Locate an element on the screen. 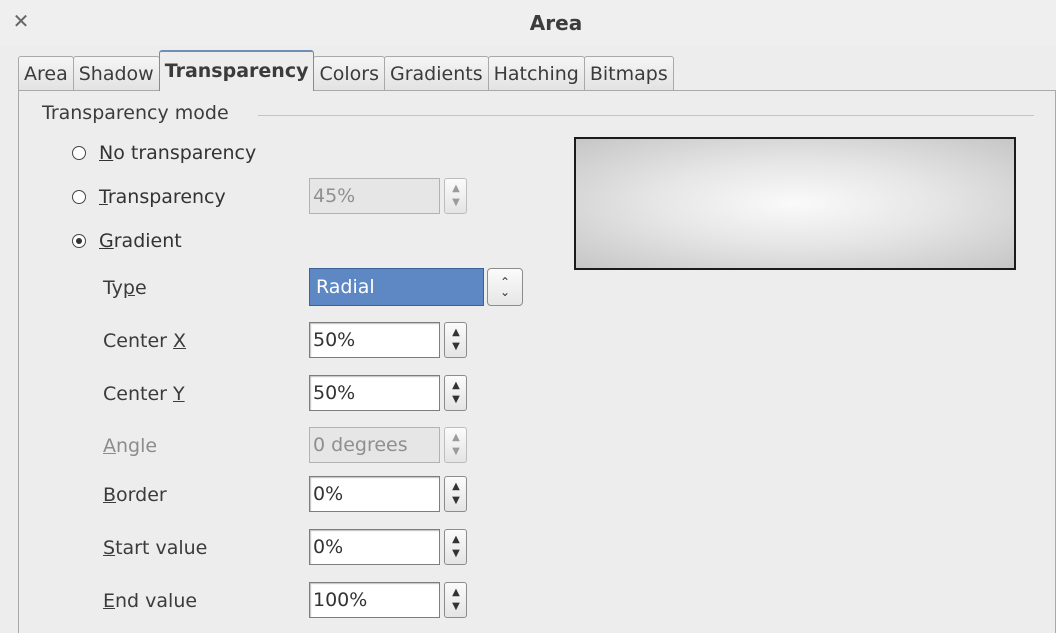 The image size is (1056, 633). center-y-field: 50% is located at coordinates (374, 393).